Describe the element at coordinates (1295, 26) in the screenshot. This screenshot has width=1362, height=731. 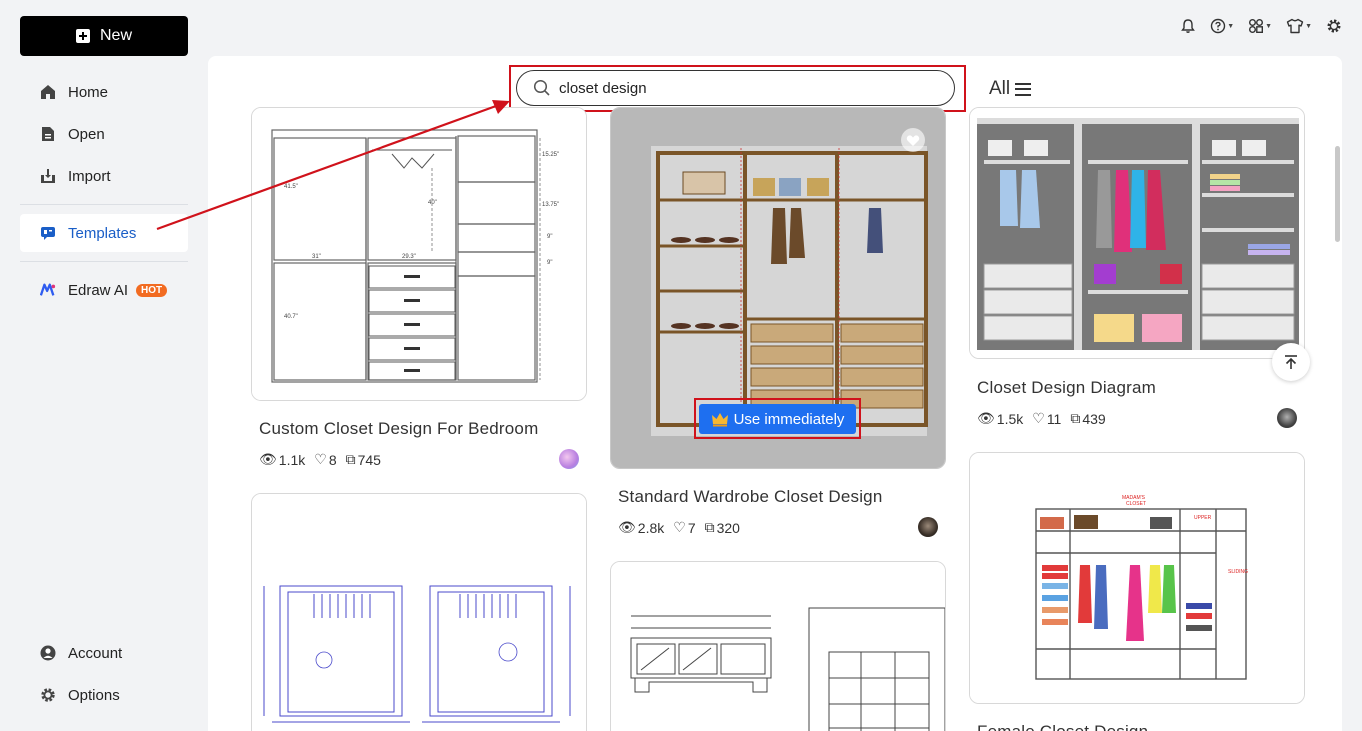
I see `shirt-icon` at that location.